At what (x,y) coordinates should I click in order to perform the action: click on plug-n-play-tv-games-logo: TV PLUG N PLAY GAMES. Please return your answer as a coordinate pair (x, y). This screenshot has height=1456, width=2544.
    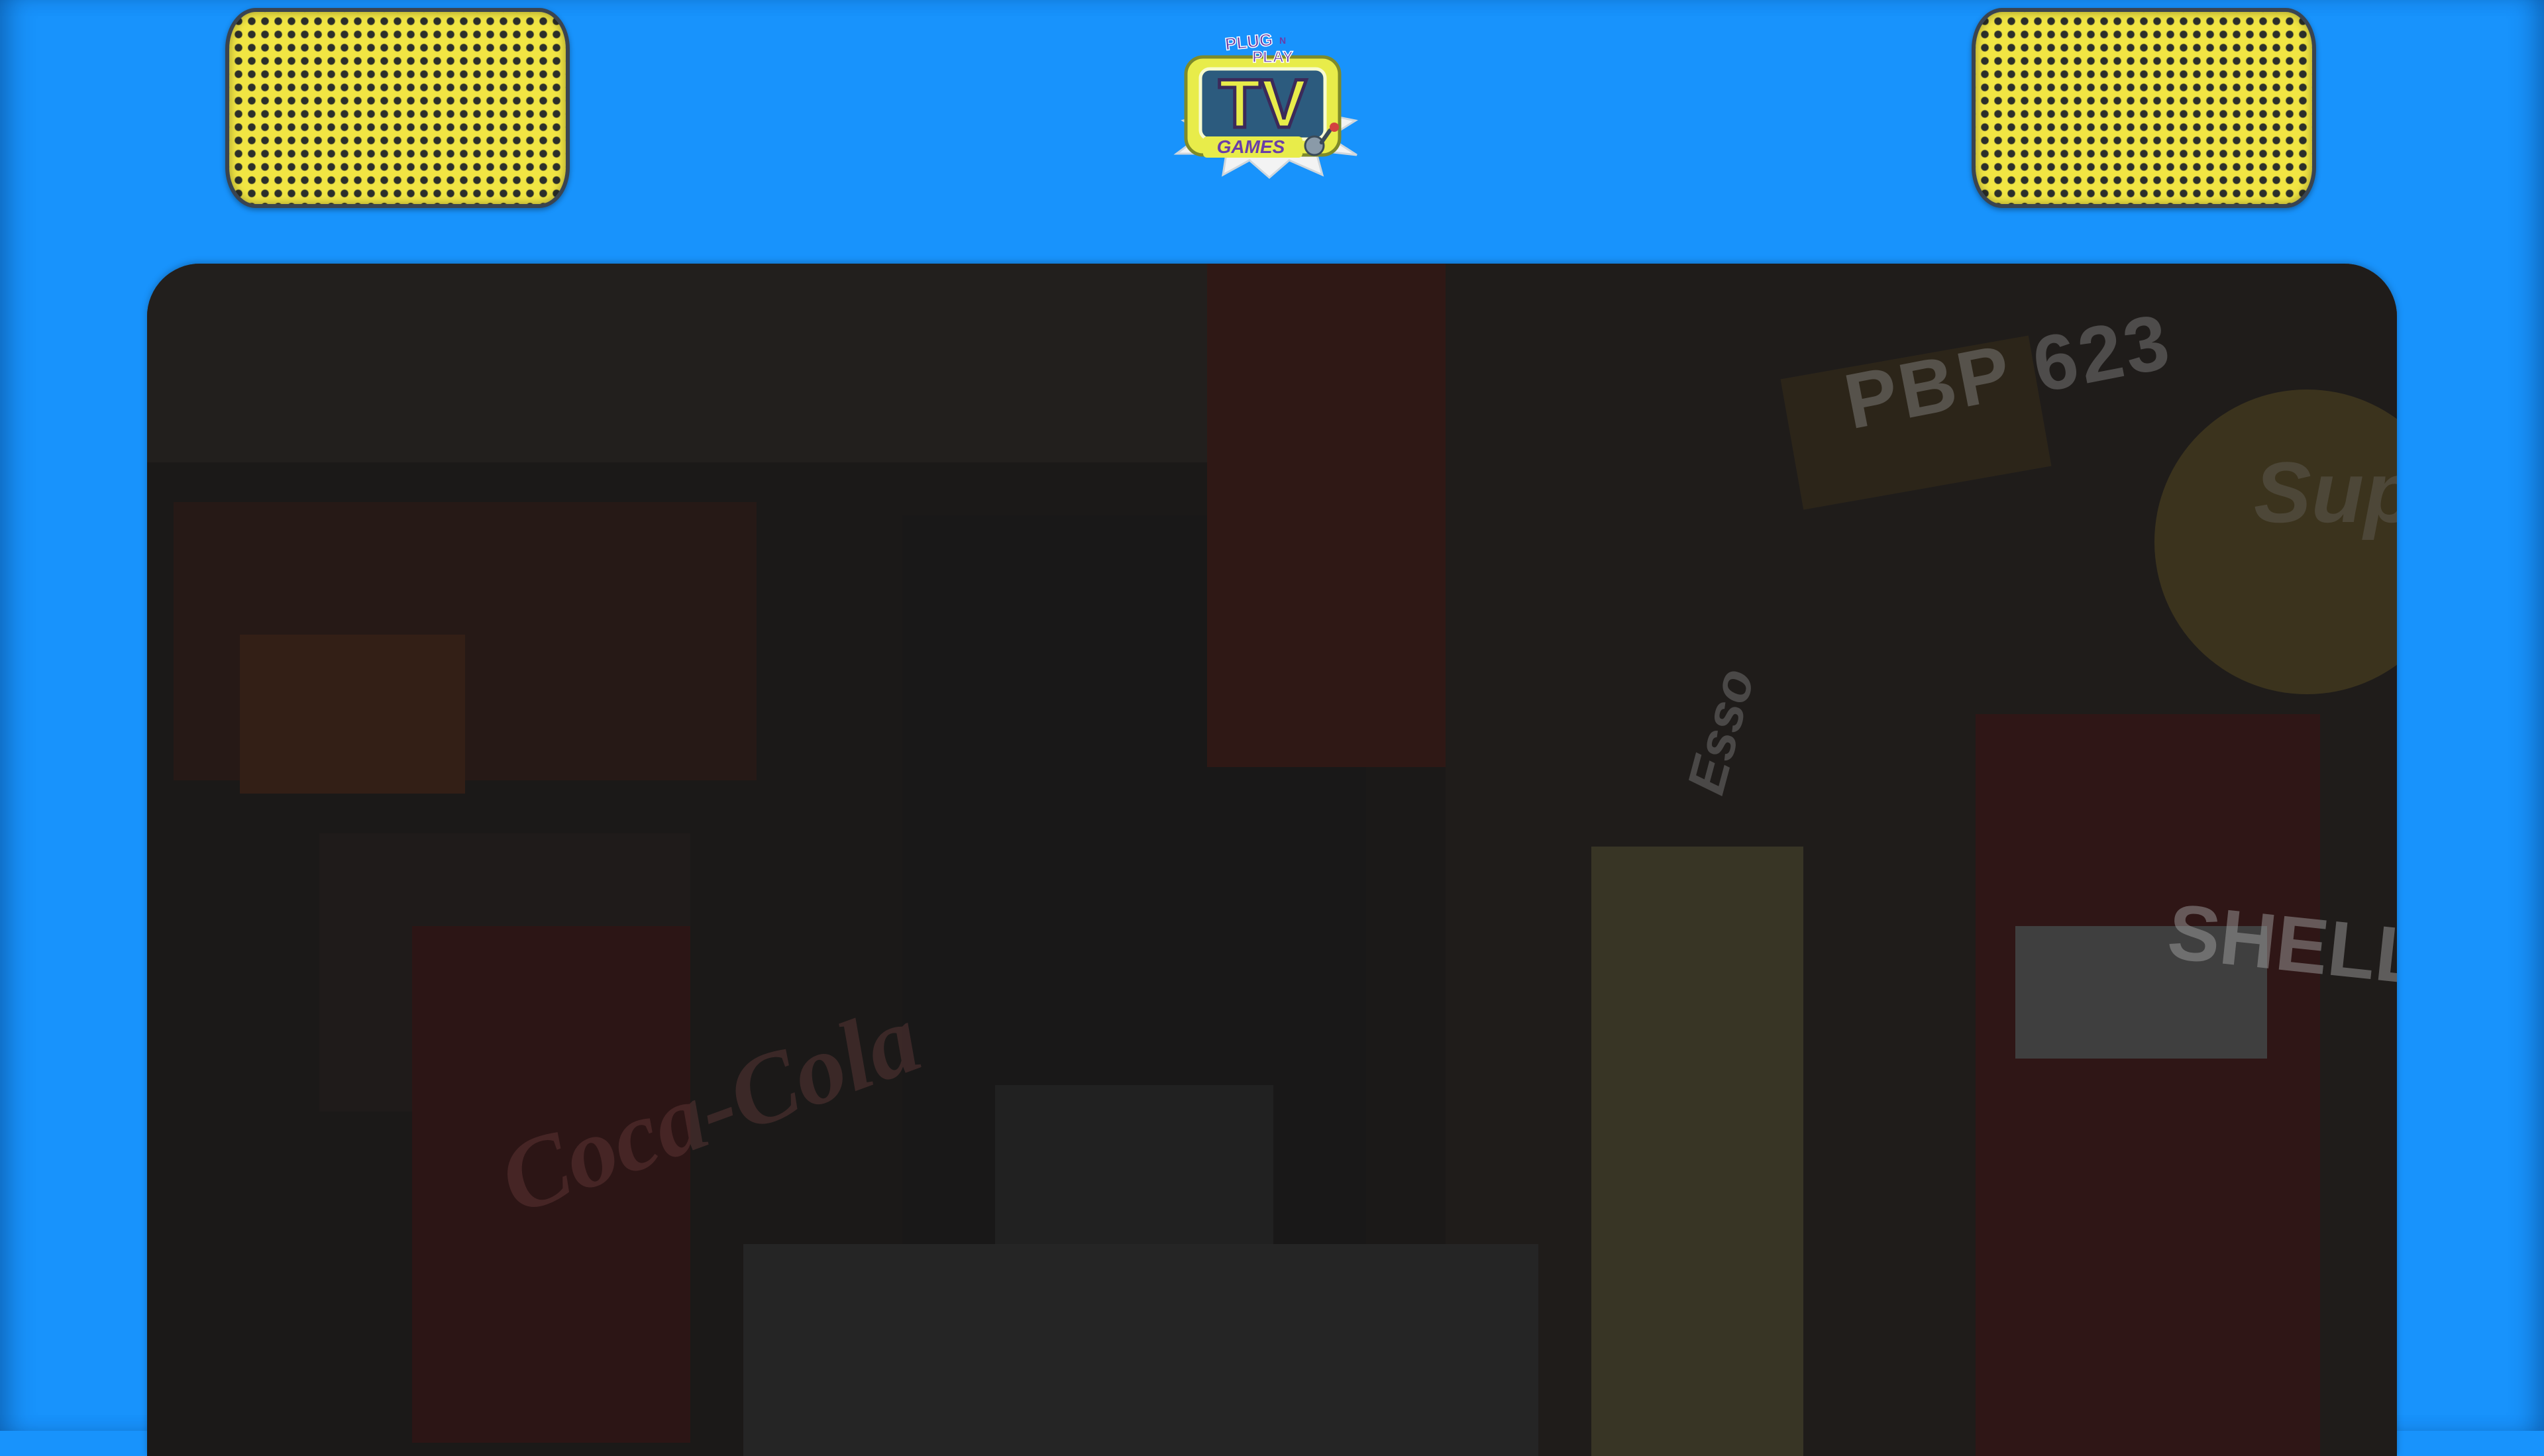
    Looking at the image, I should click on (1265, 103).